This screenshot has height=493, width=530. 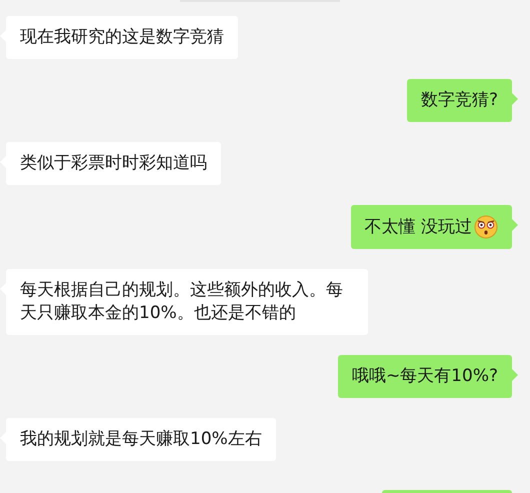 What do you see at coordinates (459, 100) in the screenshot?
I see `message-text: 数字竞猜?` at bounding box center [459, 100].